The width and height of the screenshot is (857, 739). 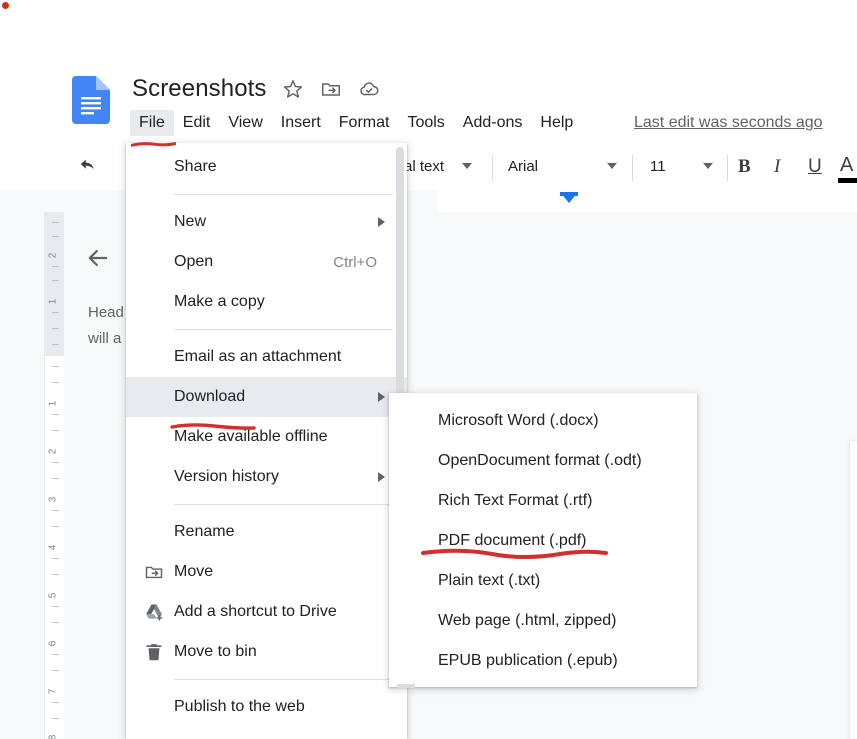 What do you see at coordinates (847, 180) in the screenshot?
I see `text-color-swatch` at bounding box center [847, 180].